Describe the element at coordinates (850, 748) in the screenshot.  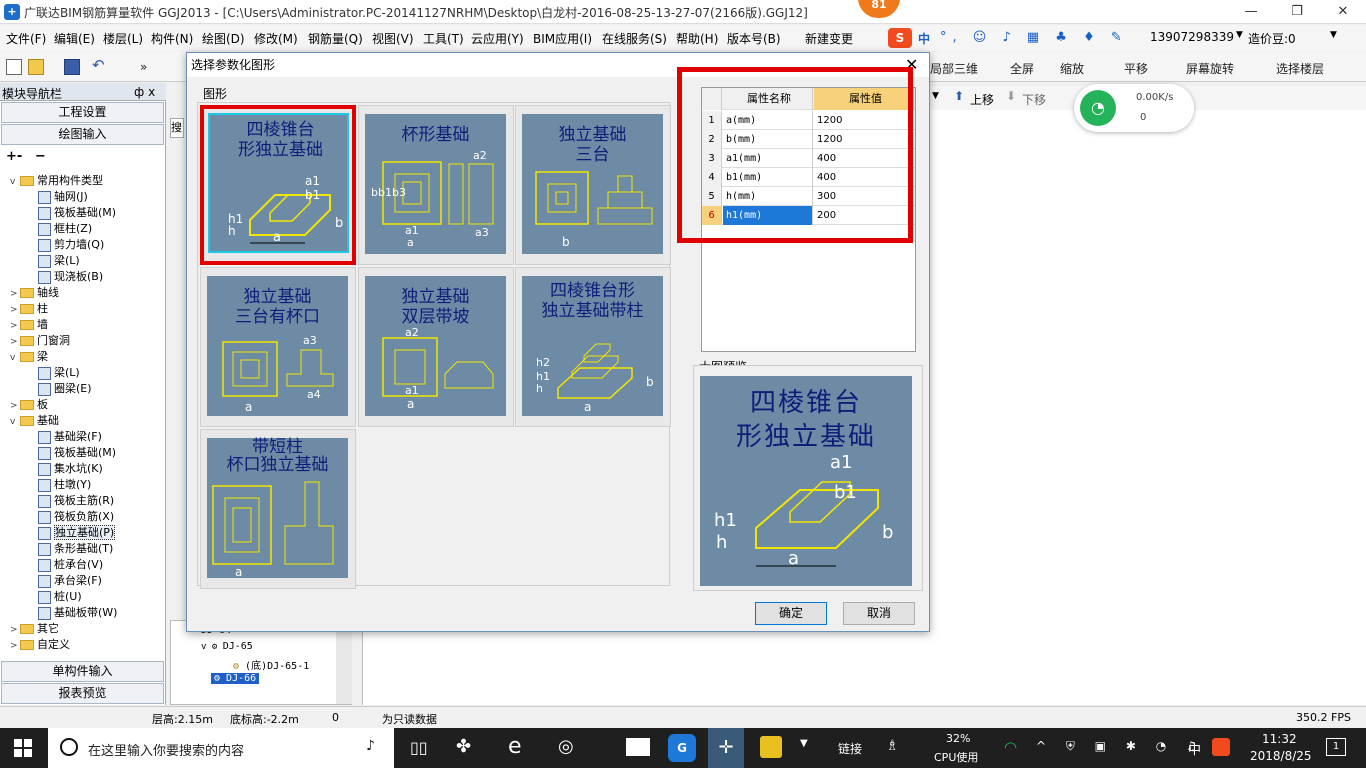
I see `link-label: 链接` at that location.